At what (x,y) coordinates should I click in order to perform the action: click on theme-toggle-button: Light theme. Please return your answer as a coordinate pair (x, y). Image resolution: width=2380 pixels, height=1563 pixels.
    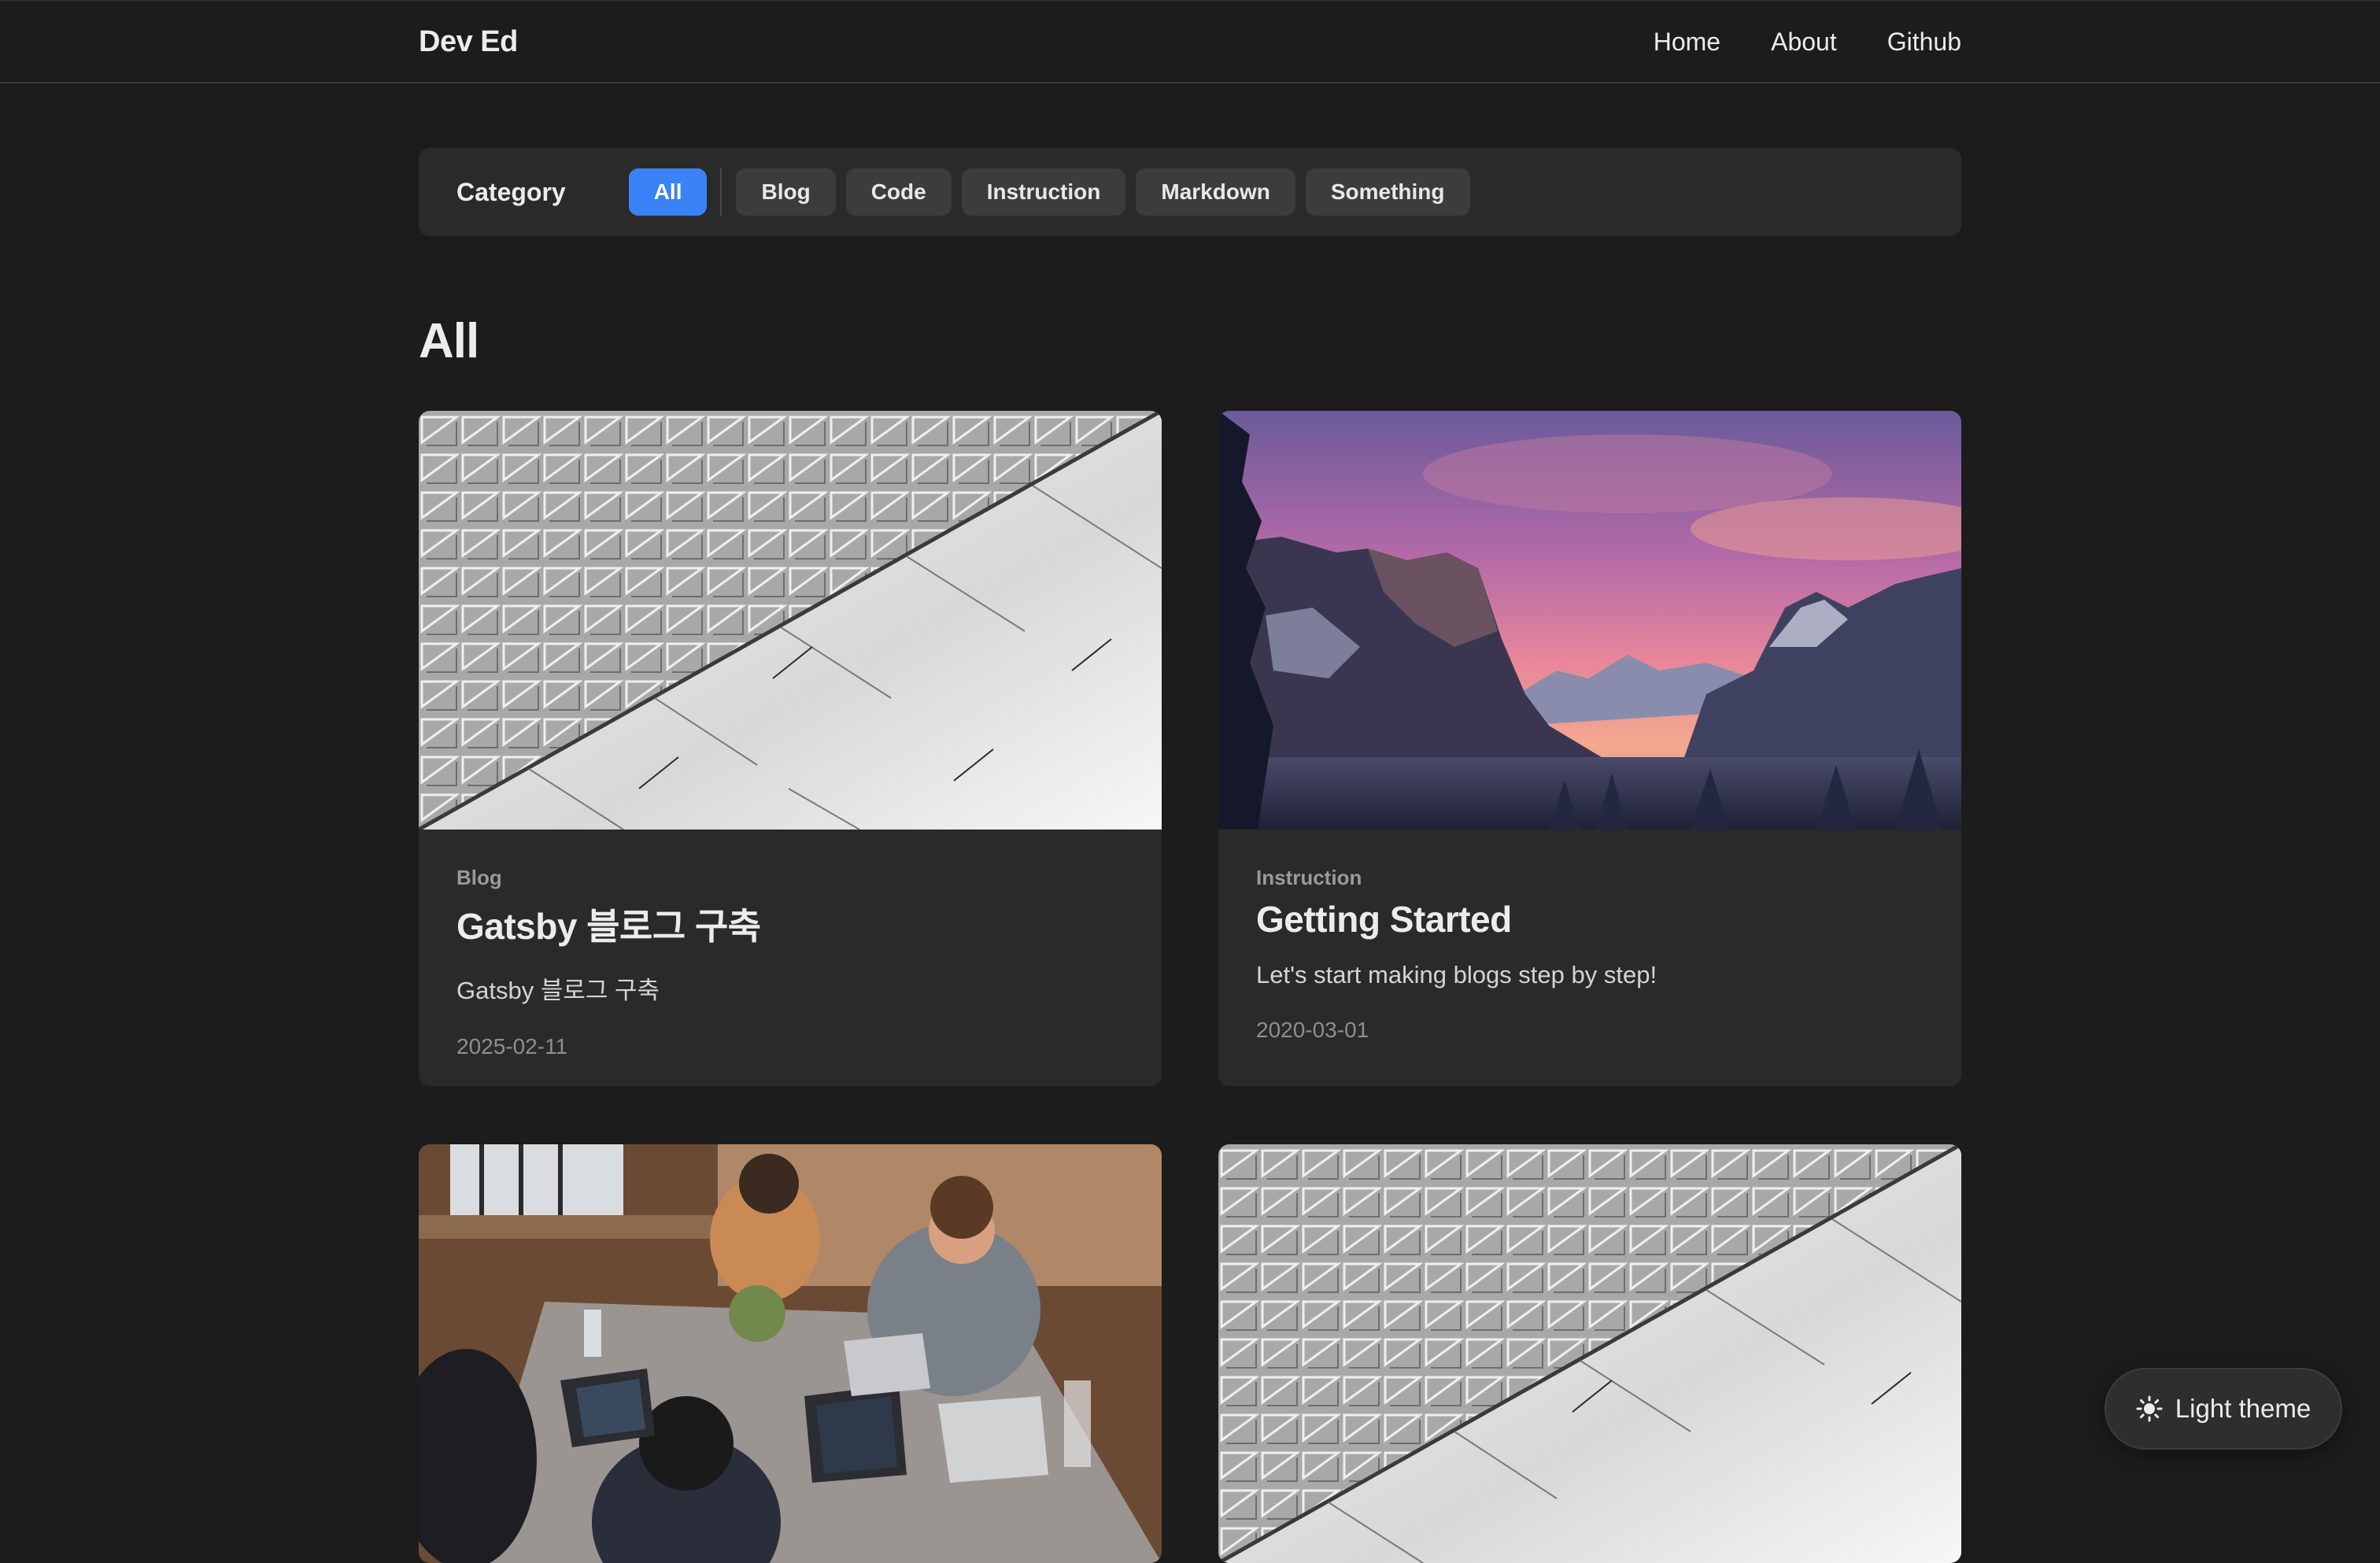
    Looking at the image, I should click on (2223, 1409).